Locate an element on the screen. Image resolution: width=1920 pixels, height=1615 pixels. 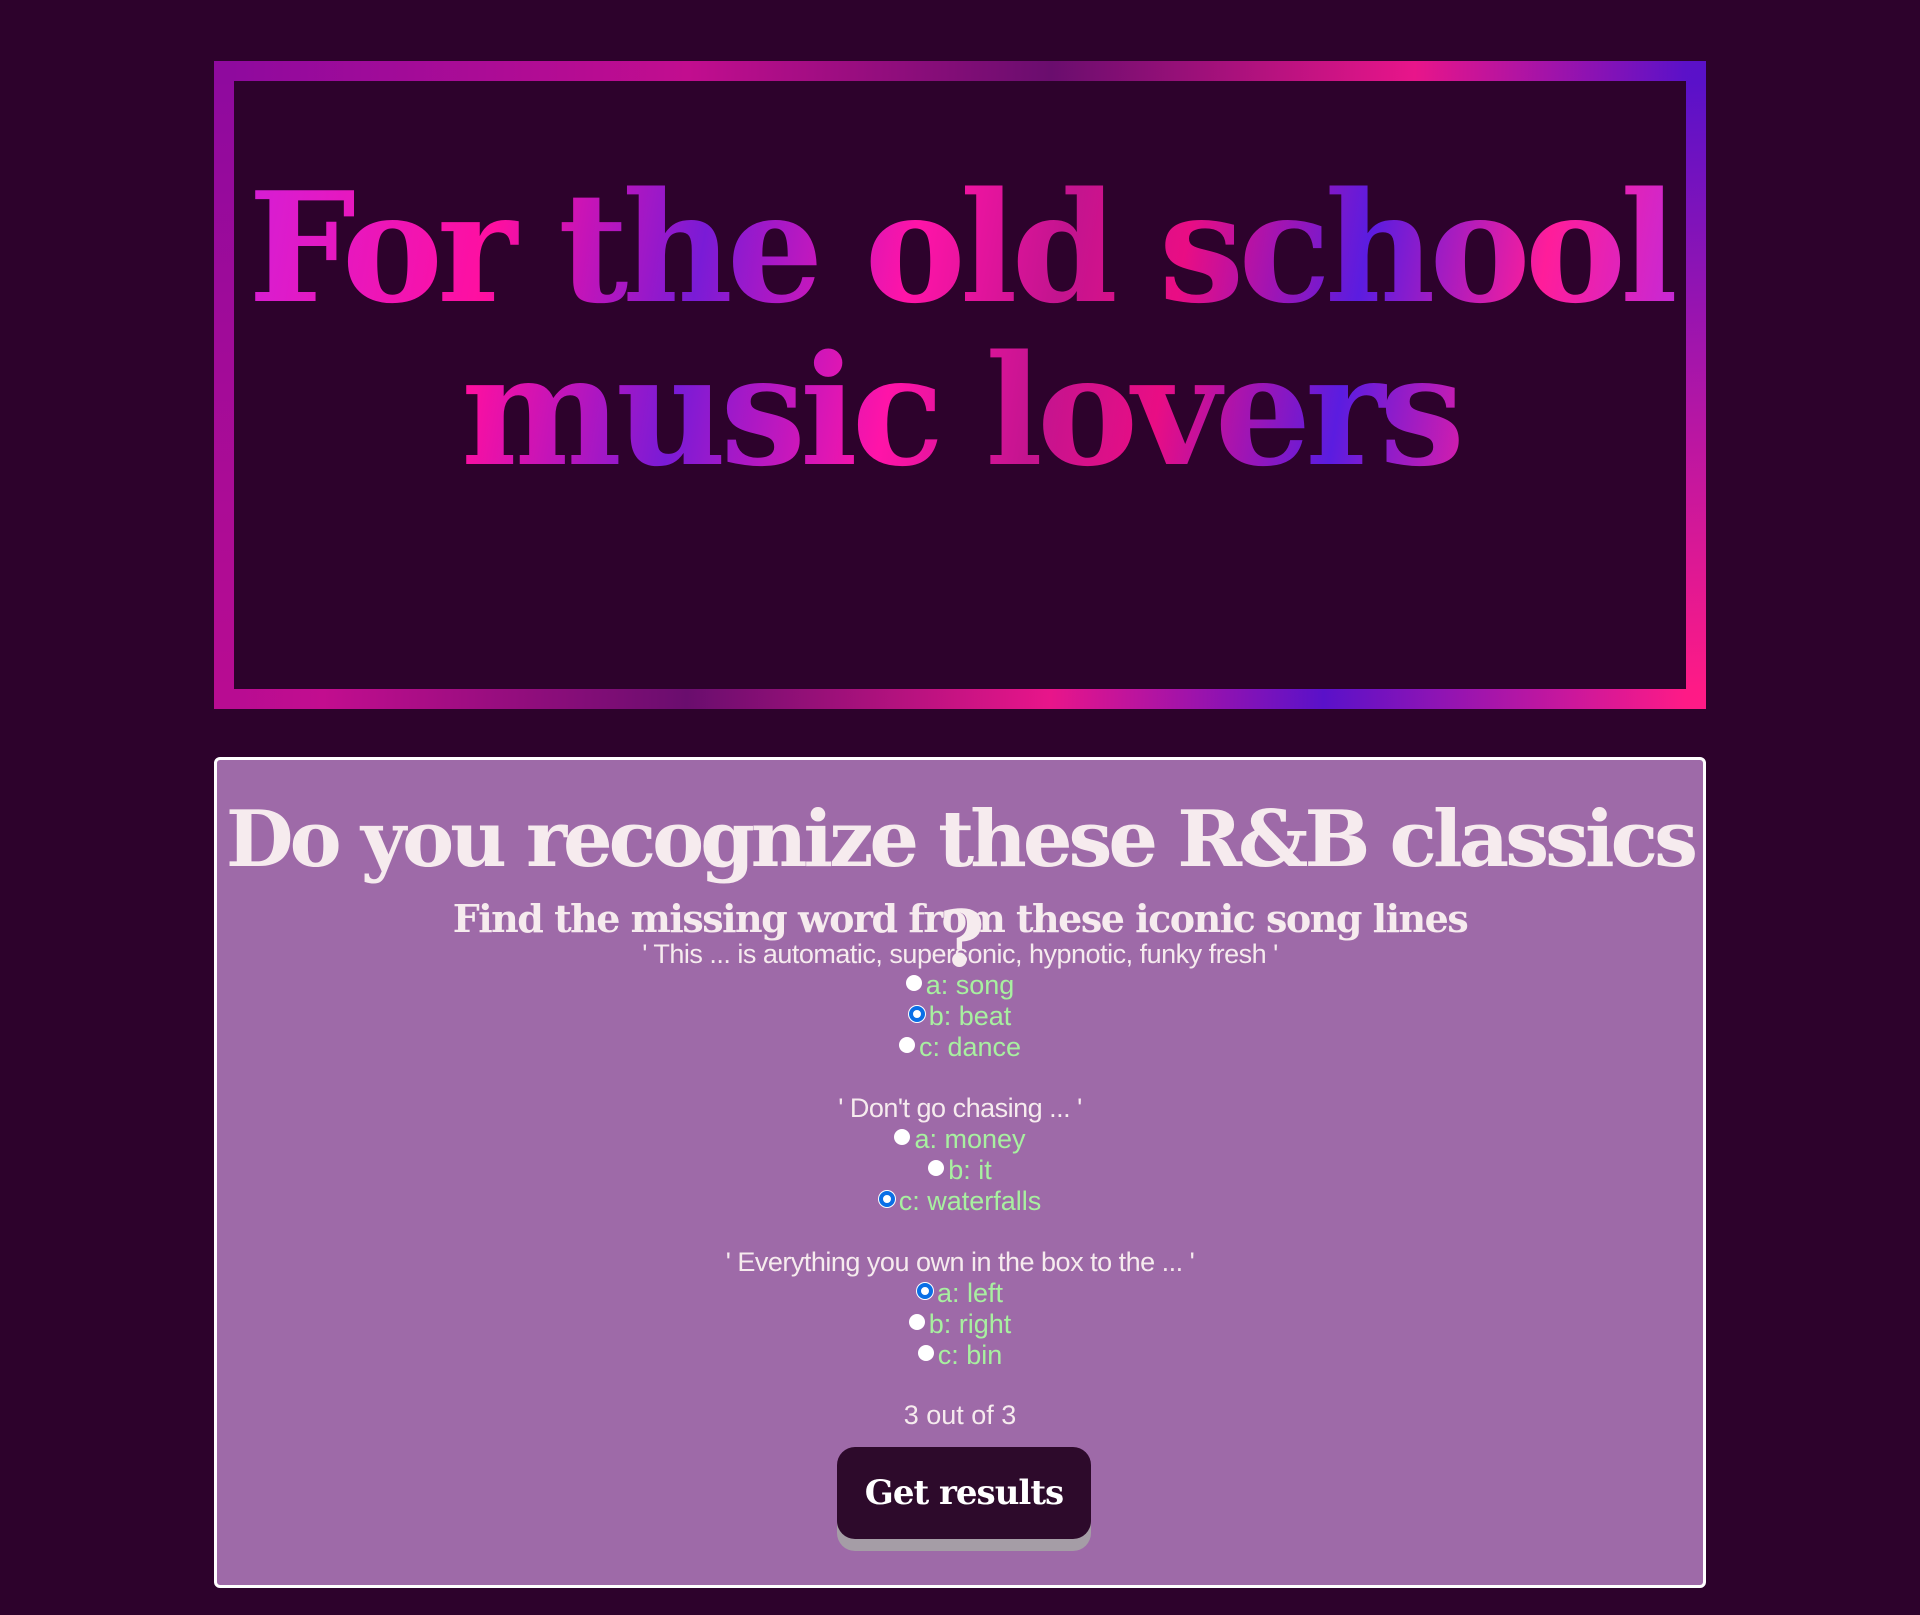
option-song: a: song is located at coordinates (960, 985).